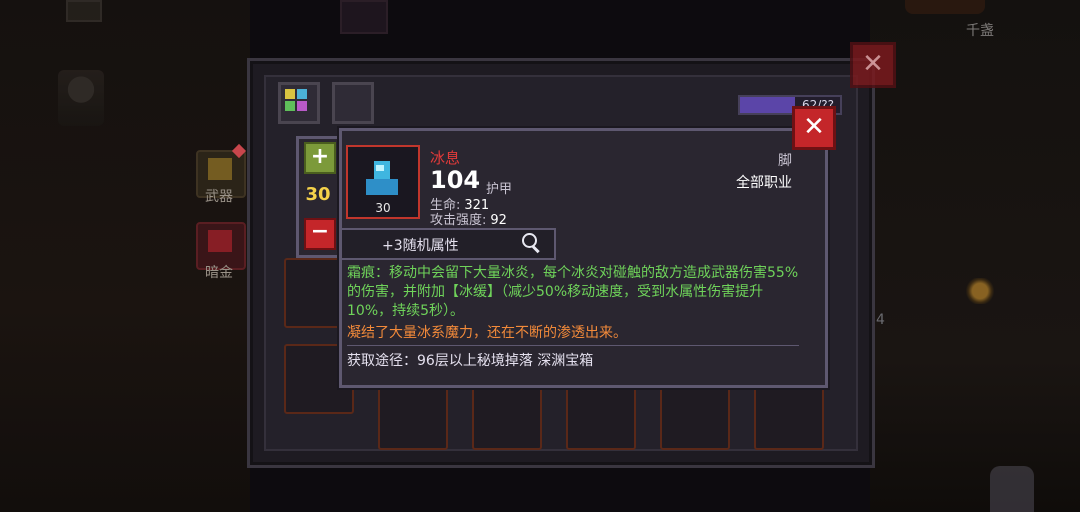 The height and width of the screenshot is (512, 1080). What do you see at coordinates (353, 103) in the screenshot?
I see `armor-icon` at bounding box center [353, 103].